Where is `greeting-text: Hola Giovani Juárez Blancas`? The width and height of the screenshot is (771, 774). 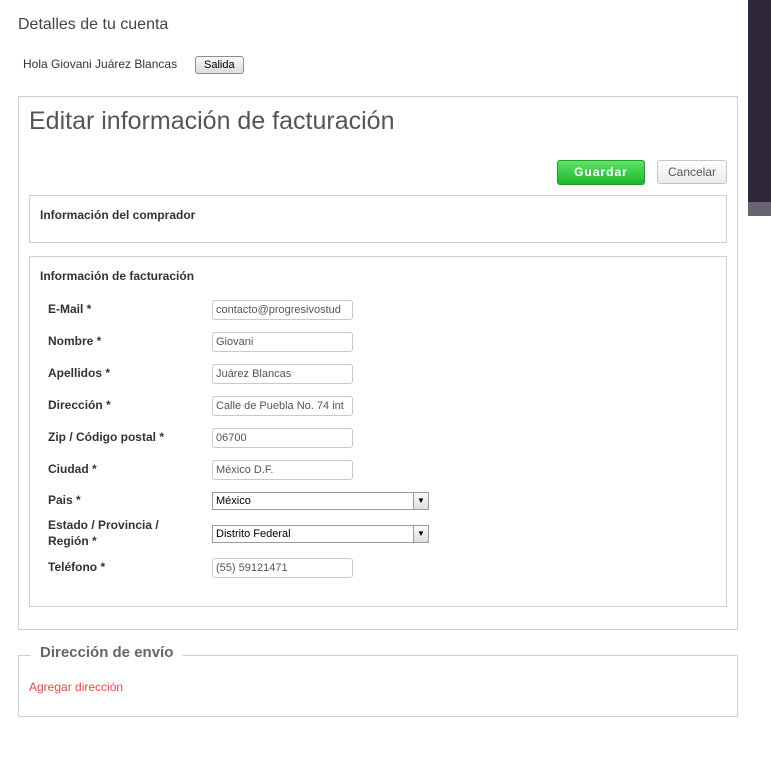 greeting-text: Hola Giovani Juárez Blancas is located at coordinates (100, 64).